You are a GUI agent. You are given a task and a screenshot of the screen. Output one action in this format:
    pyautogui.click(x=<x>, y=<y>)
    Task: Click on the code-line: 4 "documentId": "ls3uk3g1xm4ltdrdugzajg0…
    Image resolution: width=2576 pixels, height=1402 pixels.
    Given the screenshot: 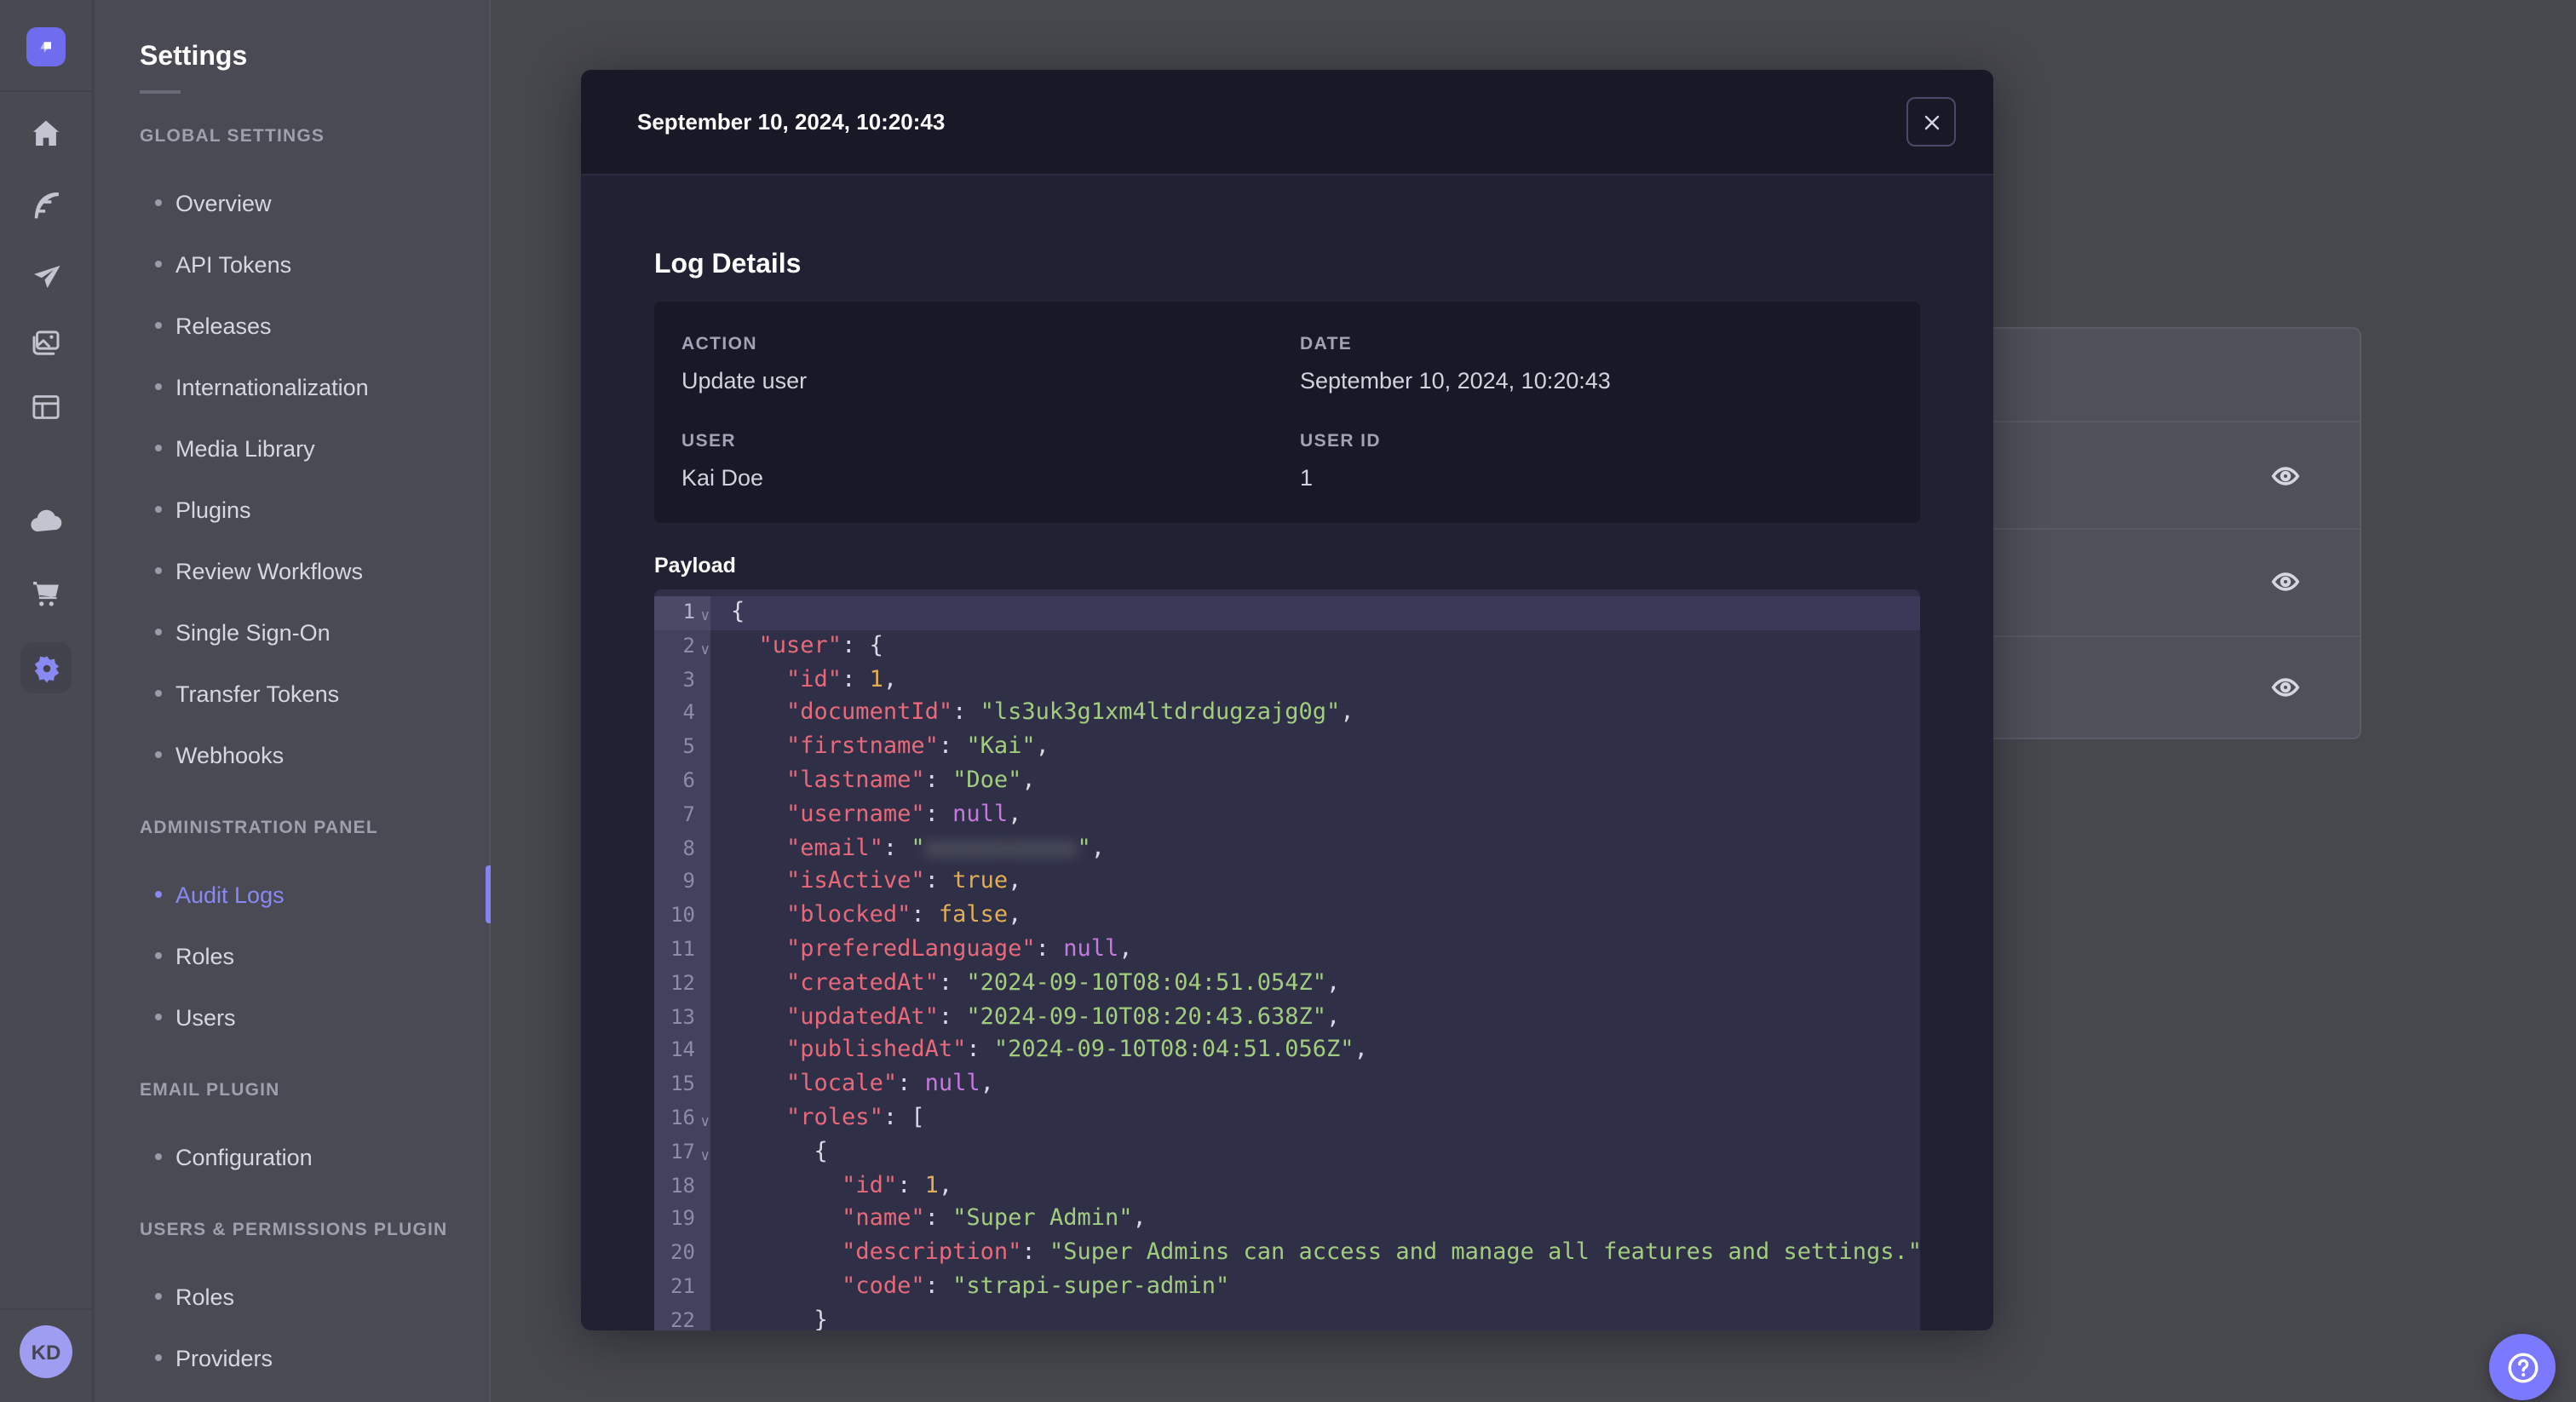 What is the action you would take?
    pyautogui.click(x=1287, y=714)
    